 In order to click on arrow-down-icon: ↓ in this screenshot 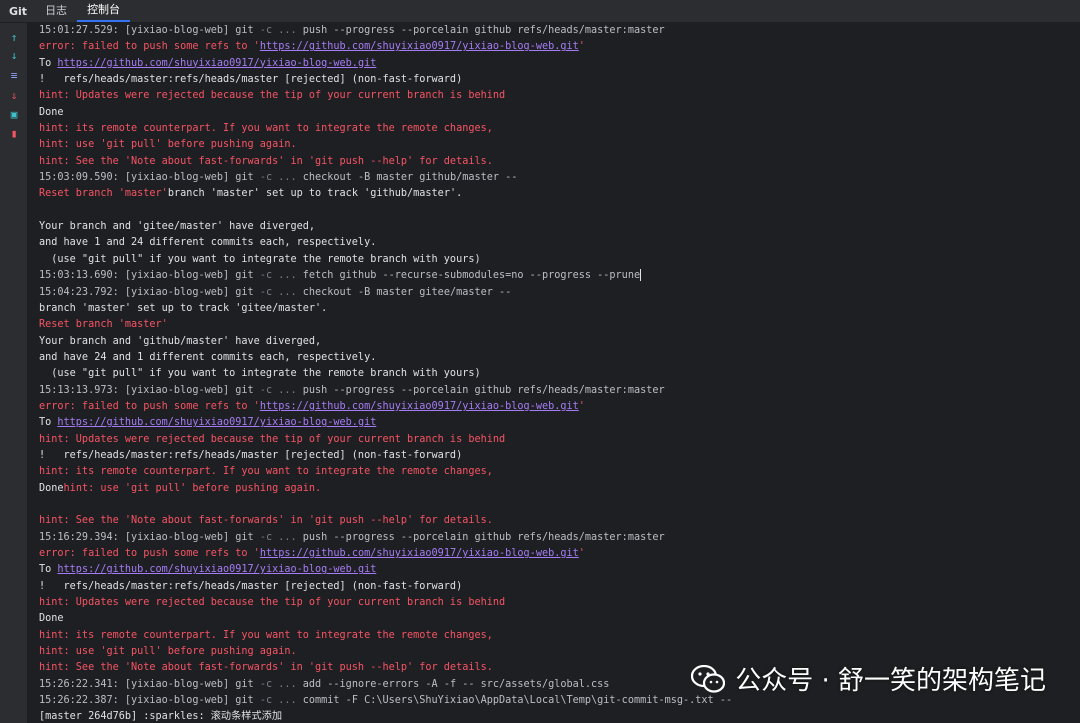, I will do `click(14, 56)`.